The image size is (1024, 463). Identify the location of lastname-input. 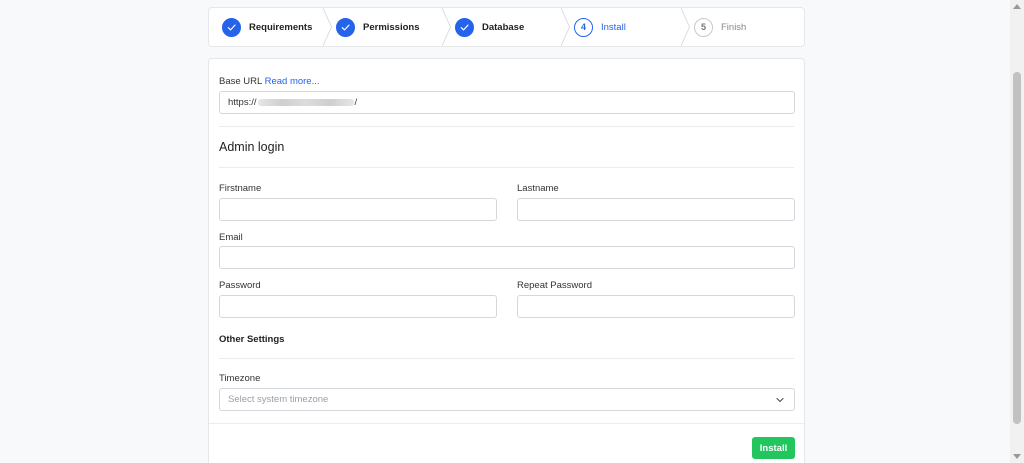
(656, 209).